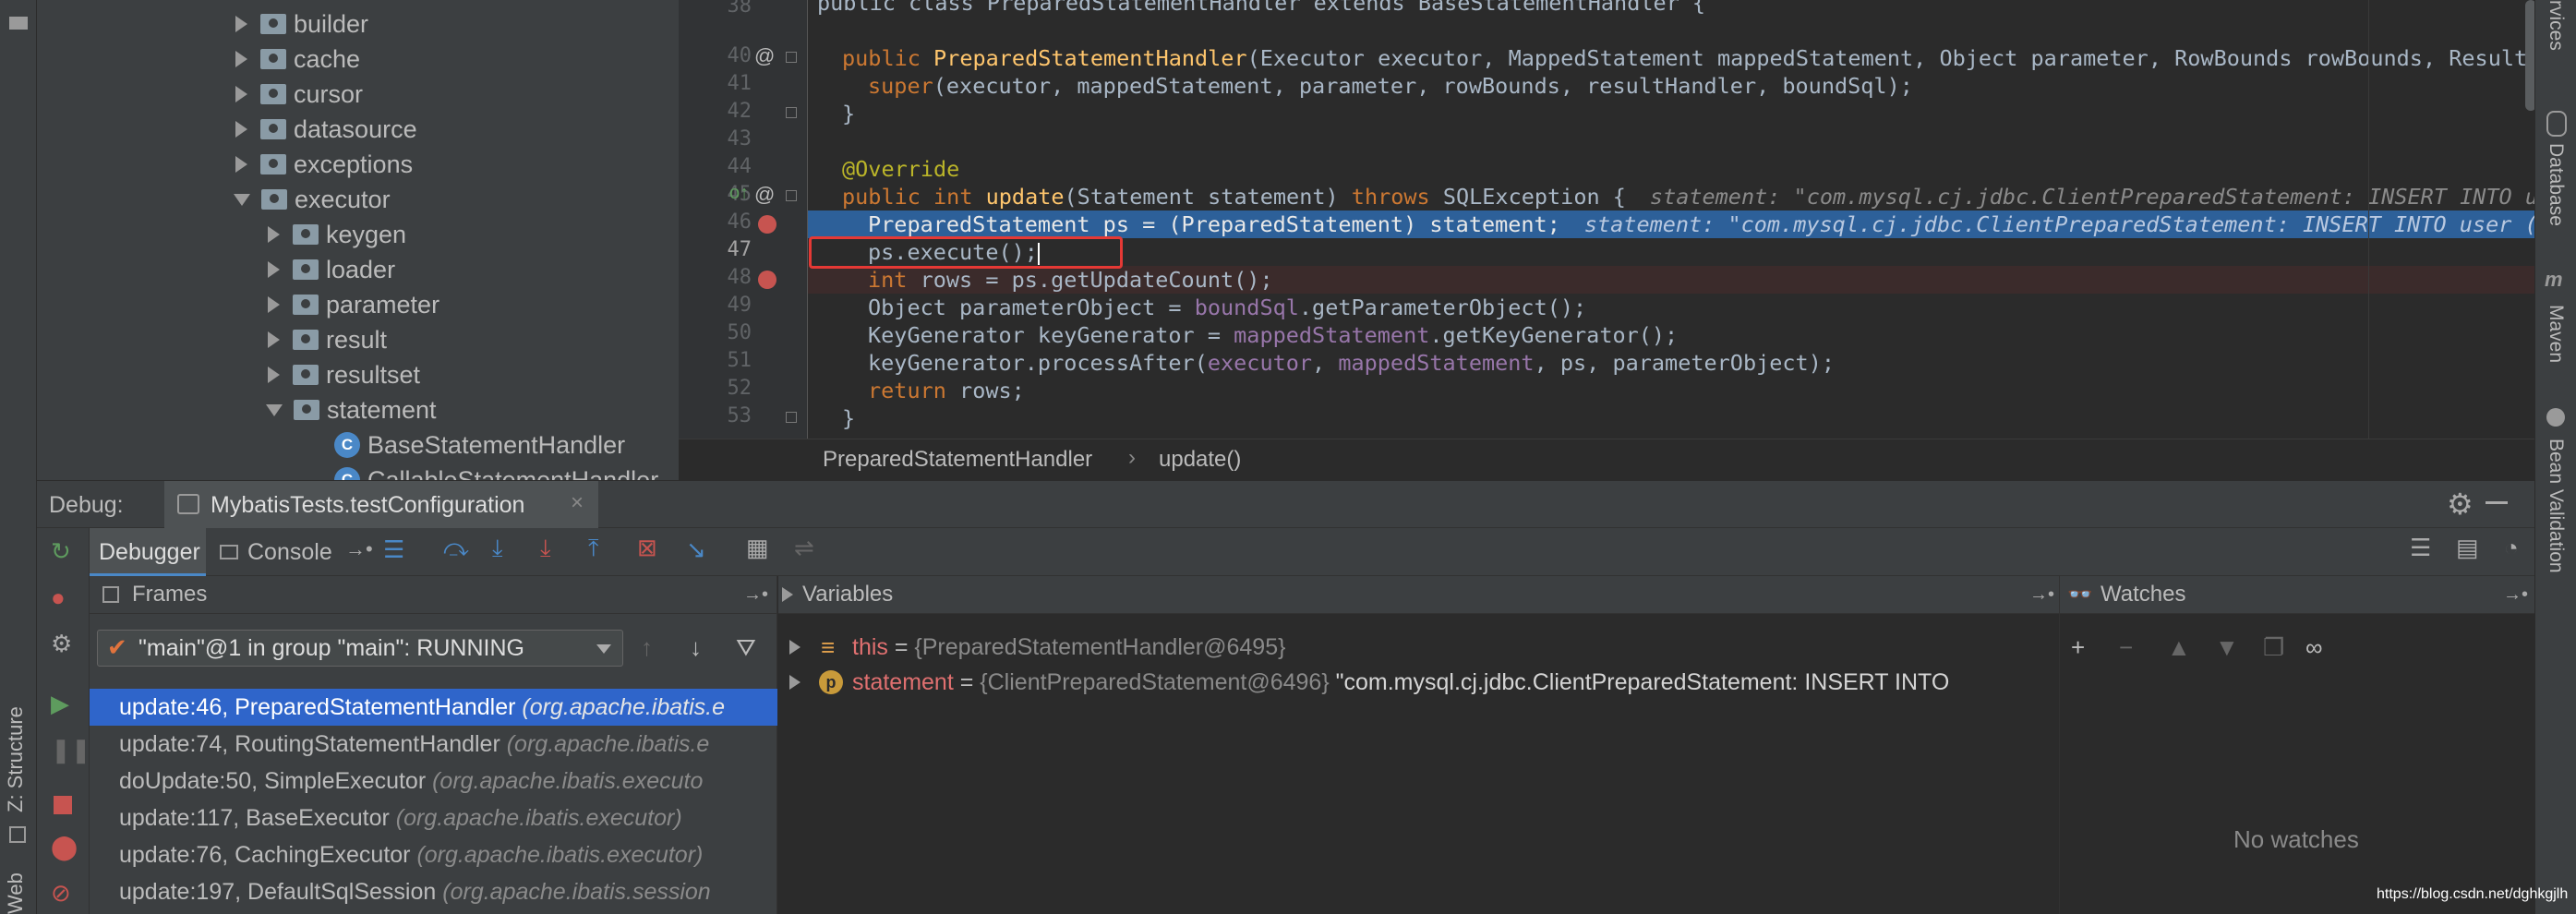 This screenshot has height=914, width=2576. Describe the element at coordinates (2467, 548) in the screenshot. I see `restore-layout-icon: ▤` at that location.